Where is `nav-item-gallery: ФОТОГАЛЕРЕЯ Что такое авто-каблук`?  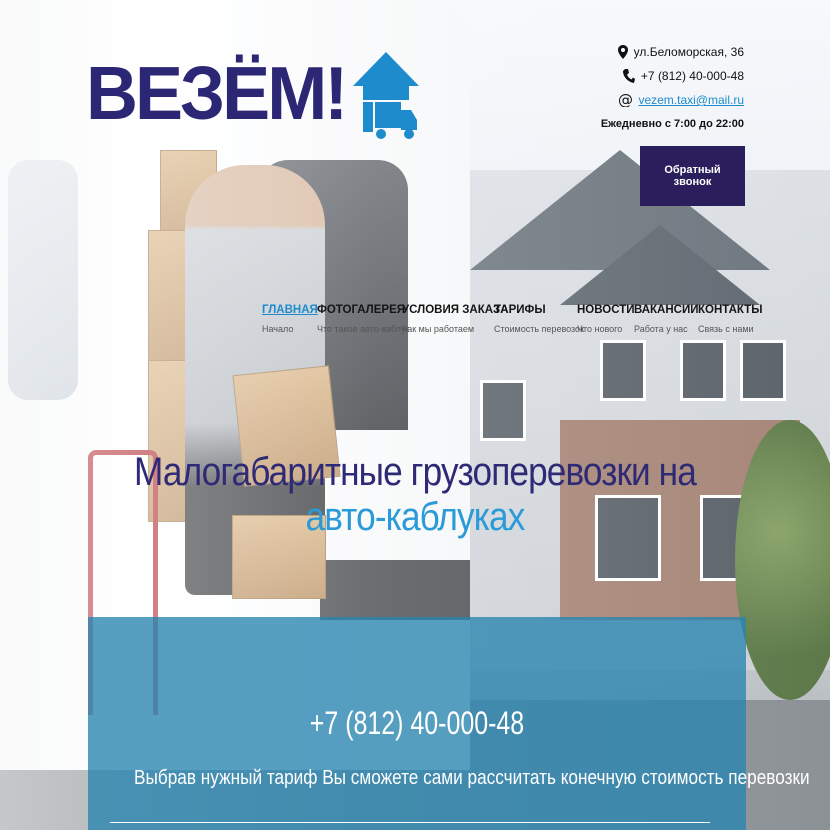
nav-item-gallery: ФОТОГАЛЕРЕЯ Что такое авто-каблук is located at coordinates (363, 319).